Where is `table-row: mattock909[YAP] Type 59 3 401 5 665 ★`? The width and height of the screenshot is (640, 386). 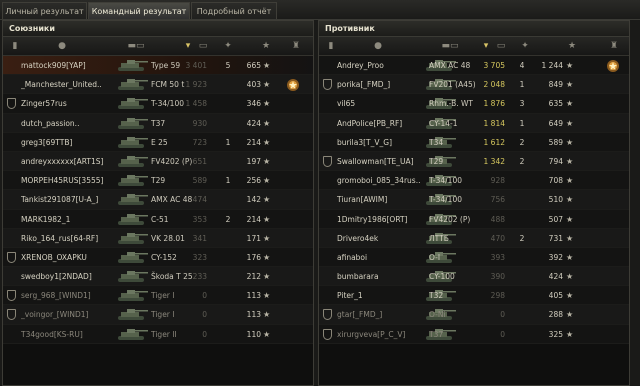
table-row: mattock909[YAP] Type 59 3 401 5 665 ★ is located at coordinates (158, 66).